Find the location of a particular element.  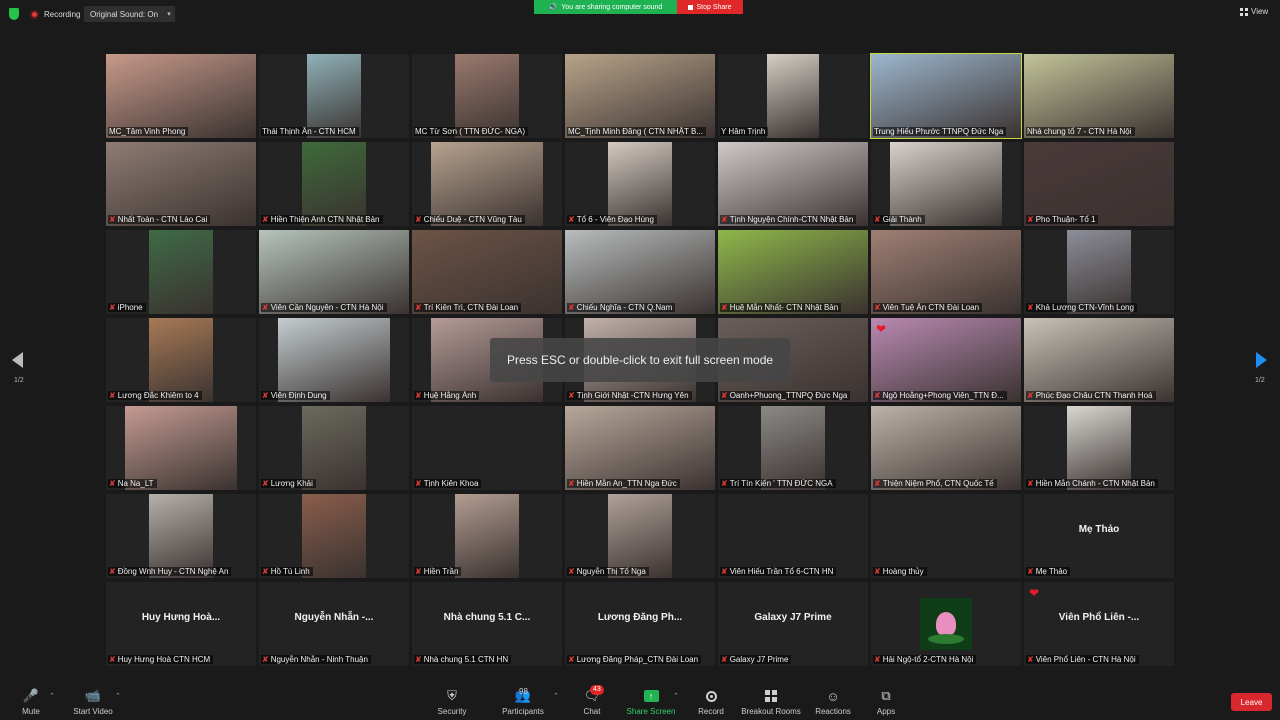

participant-tile: ✘ Tịnh Nguyện Chính-CTN Nhật Bản is located at coordinates (793, 184).